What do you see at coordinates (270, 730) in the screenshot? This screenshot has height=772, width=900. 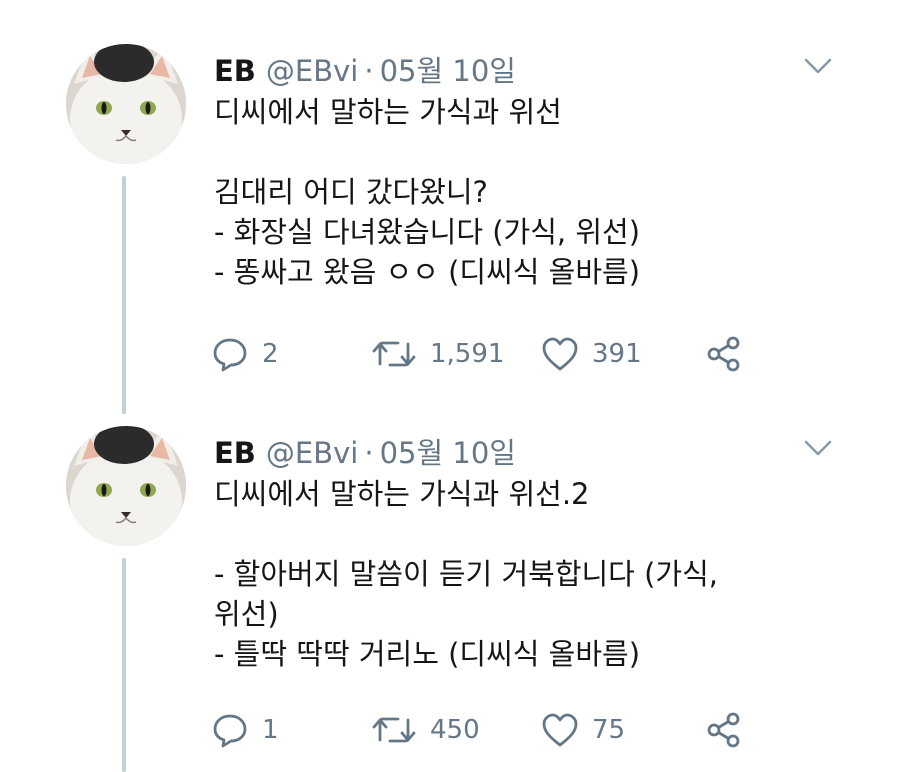 I see `reply-count: 1` at bounding box center [270, 730].